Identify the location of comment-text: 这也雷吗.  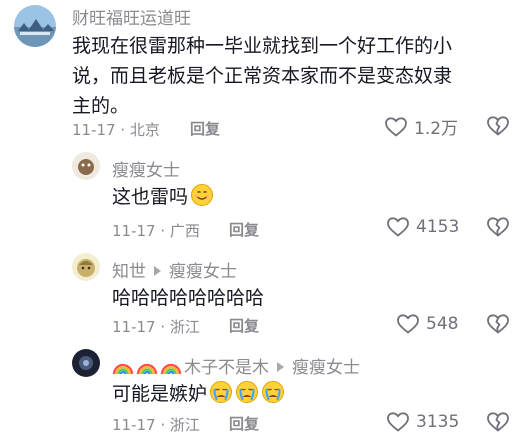
(163, 197).